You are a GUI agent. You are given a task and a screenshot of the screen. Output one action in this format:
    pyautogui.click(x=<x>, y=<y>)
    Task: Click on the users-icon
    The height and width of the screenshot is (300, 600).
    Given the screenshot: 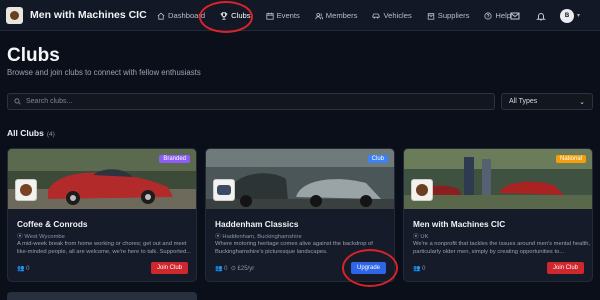 What is the action you would take?
    pyautogui.click(x=319, y=15)
    